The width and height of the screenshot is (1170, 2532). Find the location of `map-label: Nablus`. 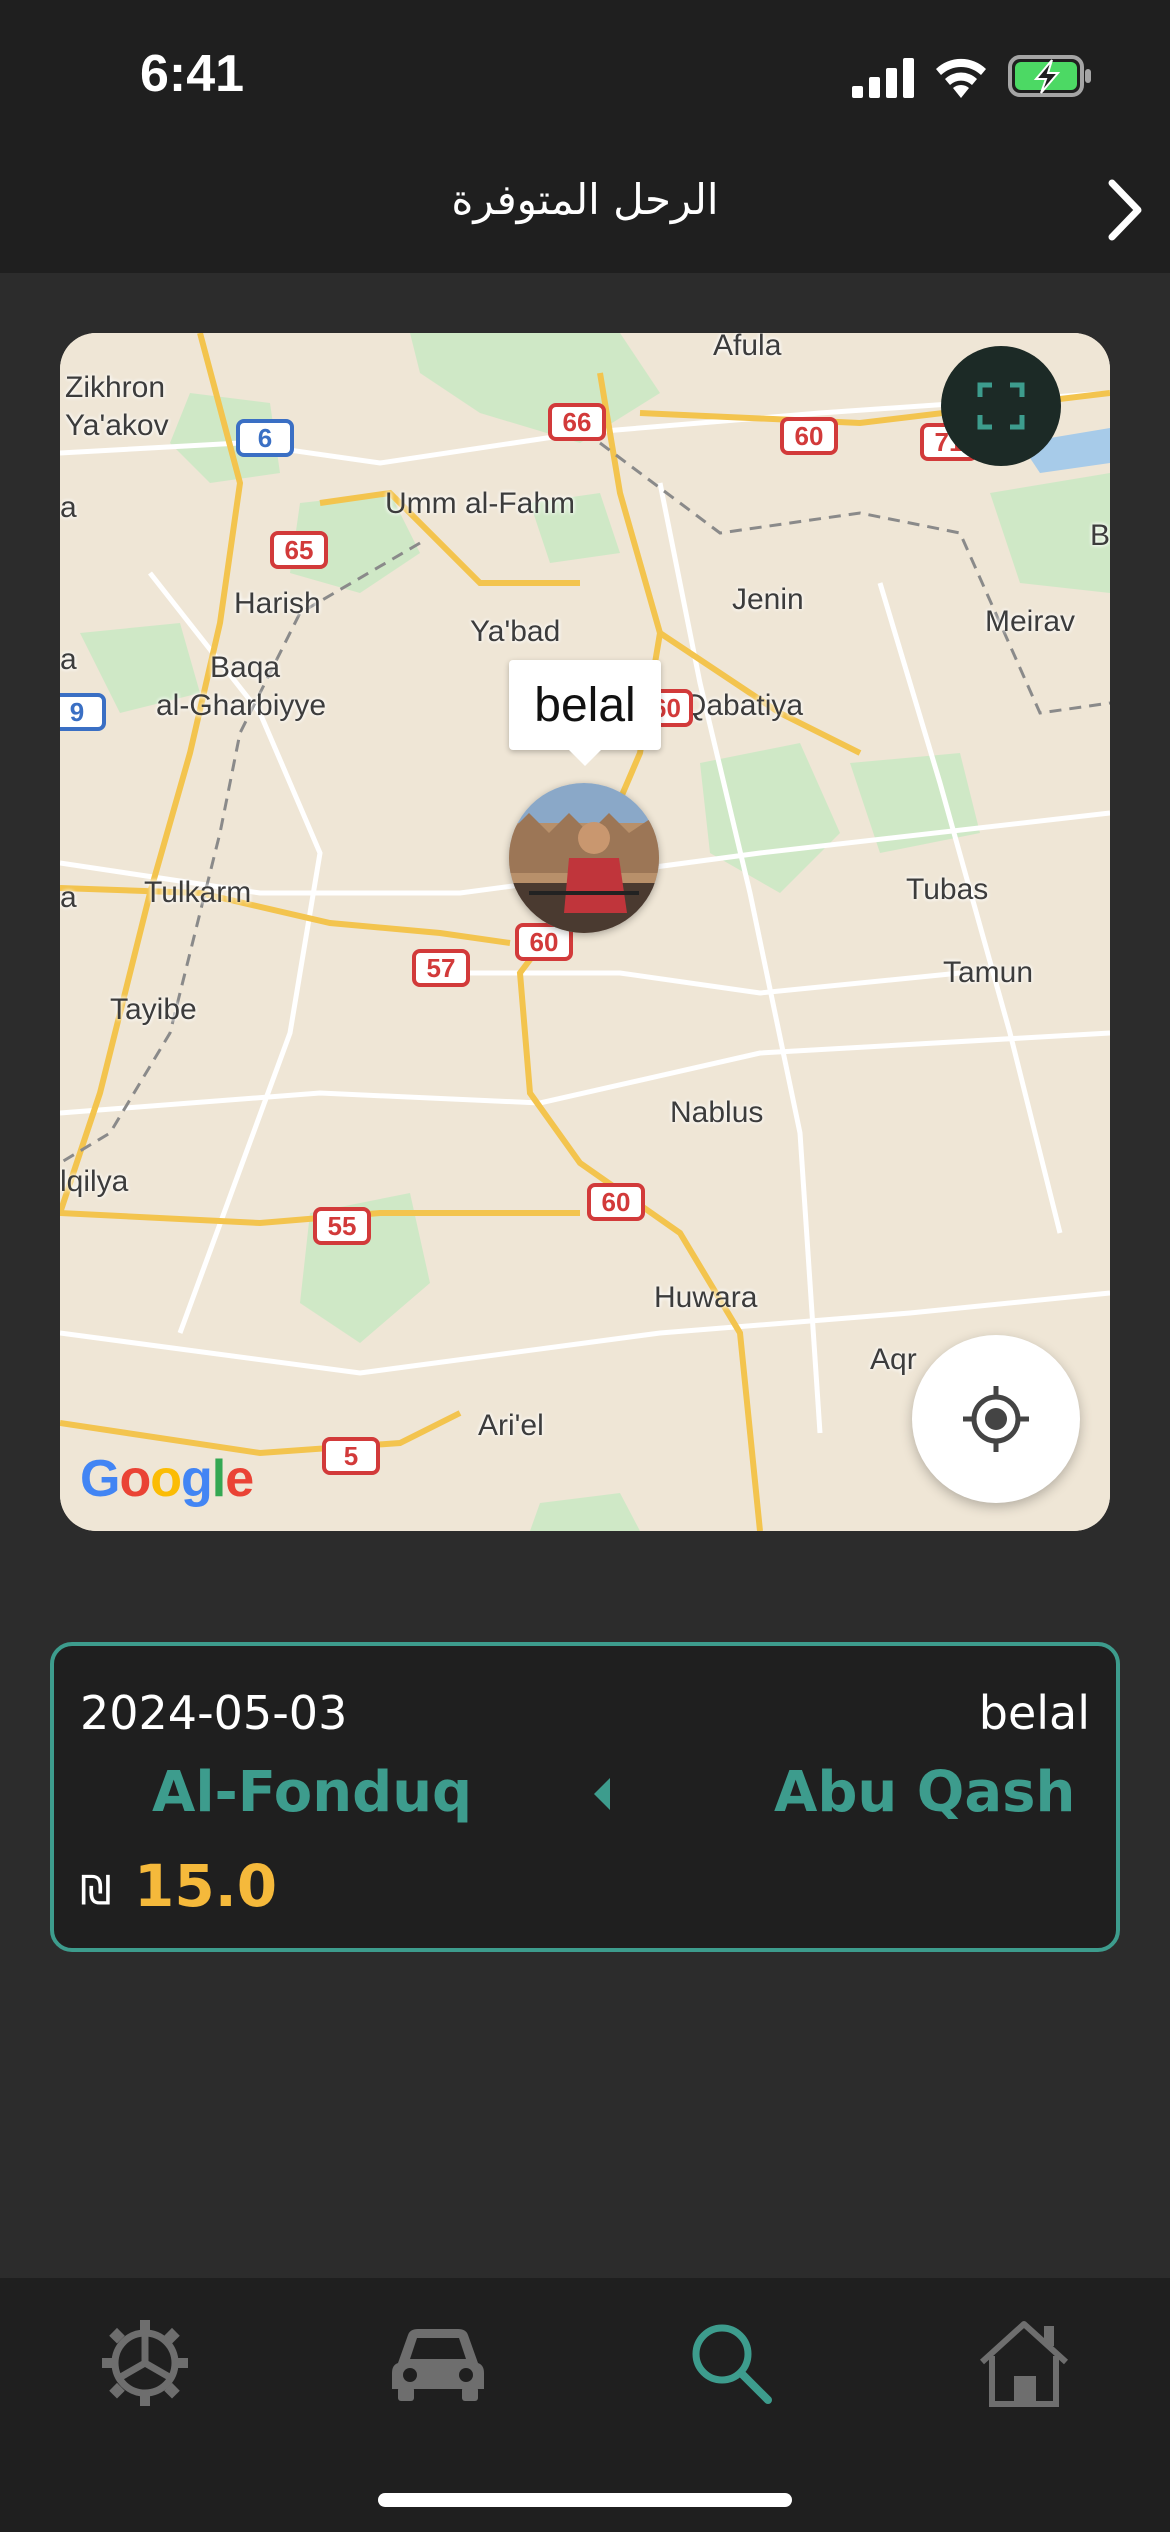

map-label: Nablus is located at coordinates (717, 1112).